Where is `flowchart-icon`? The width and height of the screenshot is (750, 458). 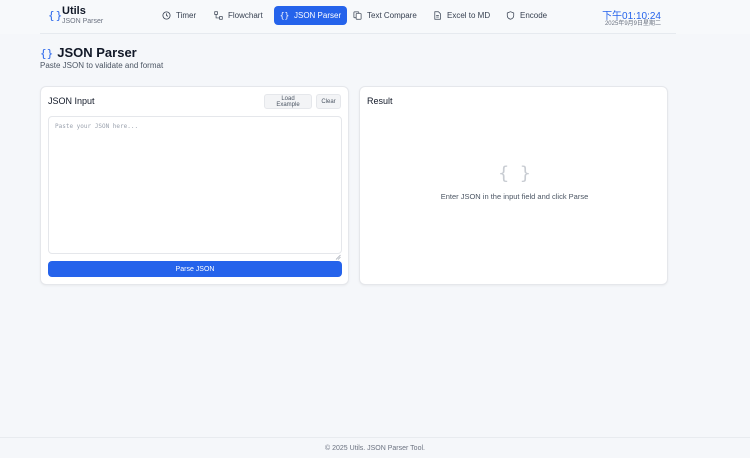
flowchart-icon is located at coordinates (218, 15).